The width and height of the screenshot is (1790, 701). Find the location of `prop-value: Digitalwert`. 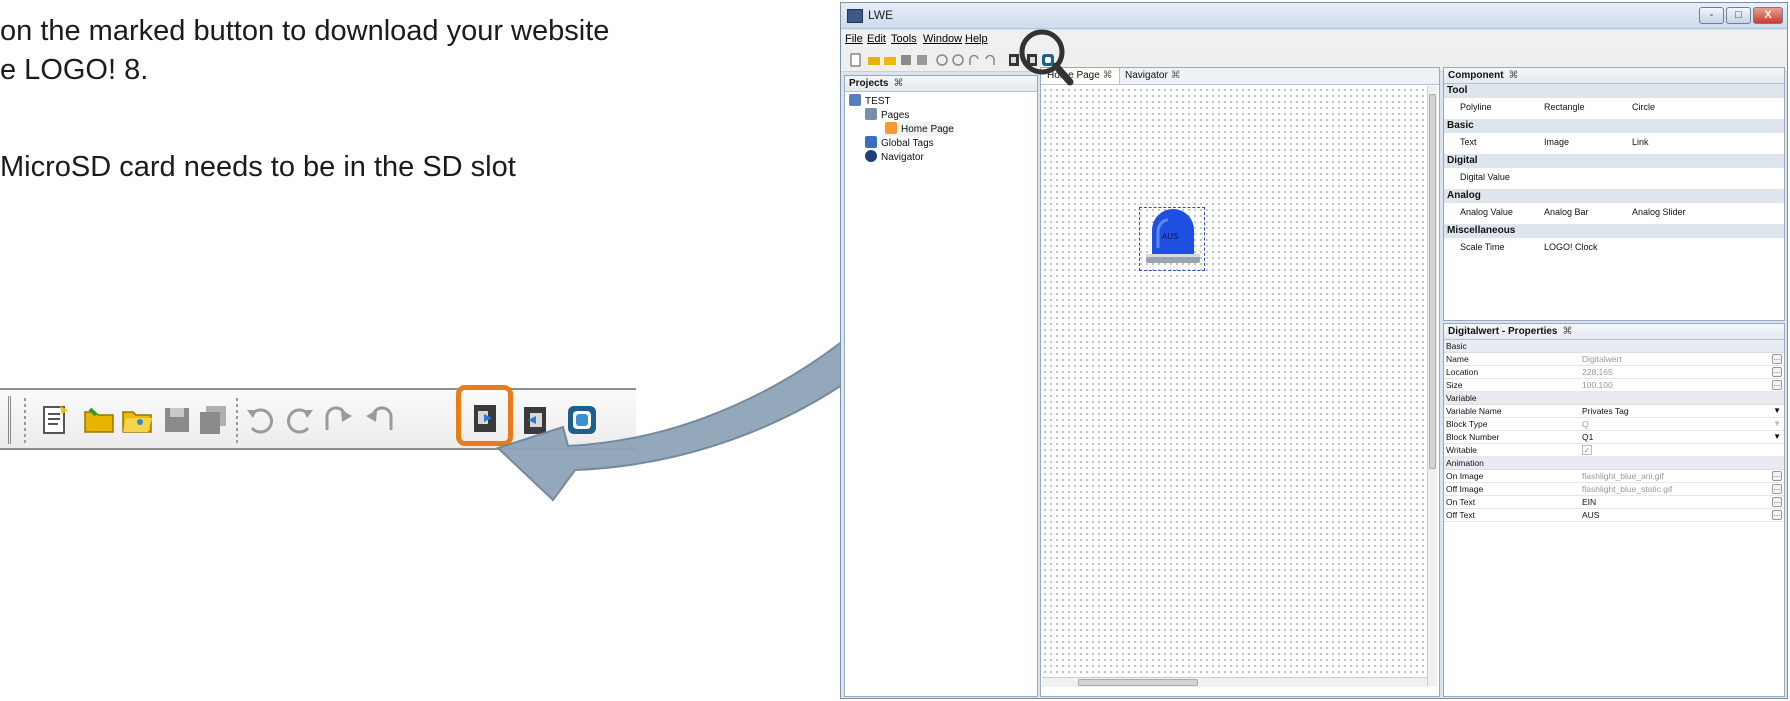

prop-value: Digitalwert is located at coordinates (1602, 359).